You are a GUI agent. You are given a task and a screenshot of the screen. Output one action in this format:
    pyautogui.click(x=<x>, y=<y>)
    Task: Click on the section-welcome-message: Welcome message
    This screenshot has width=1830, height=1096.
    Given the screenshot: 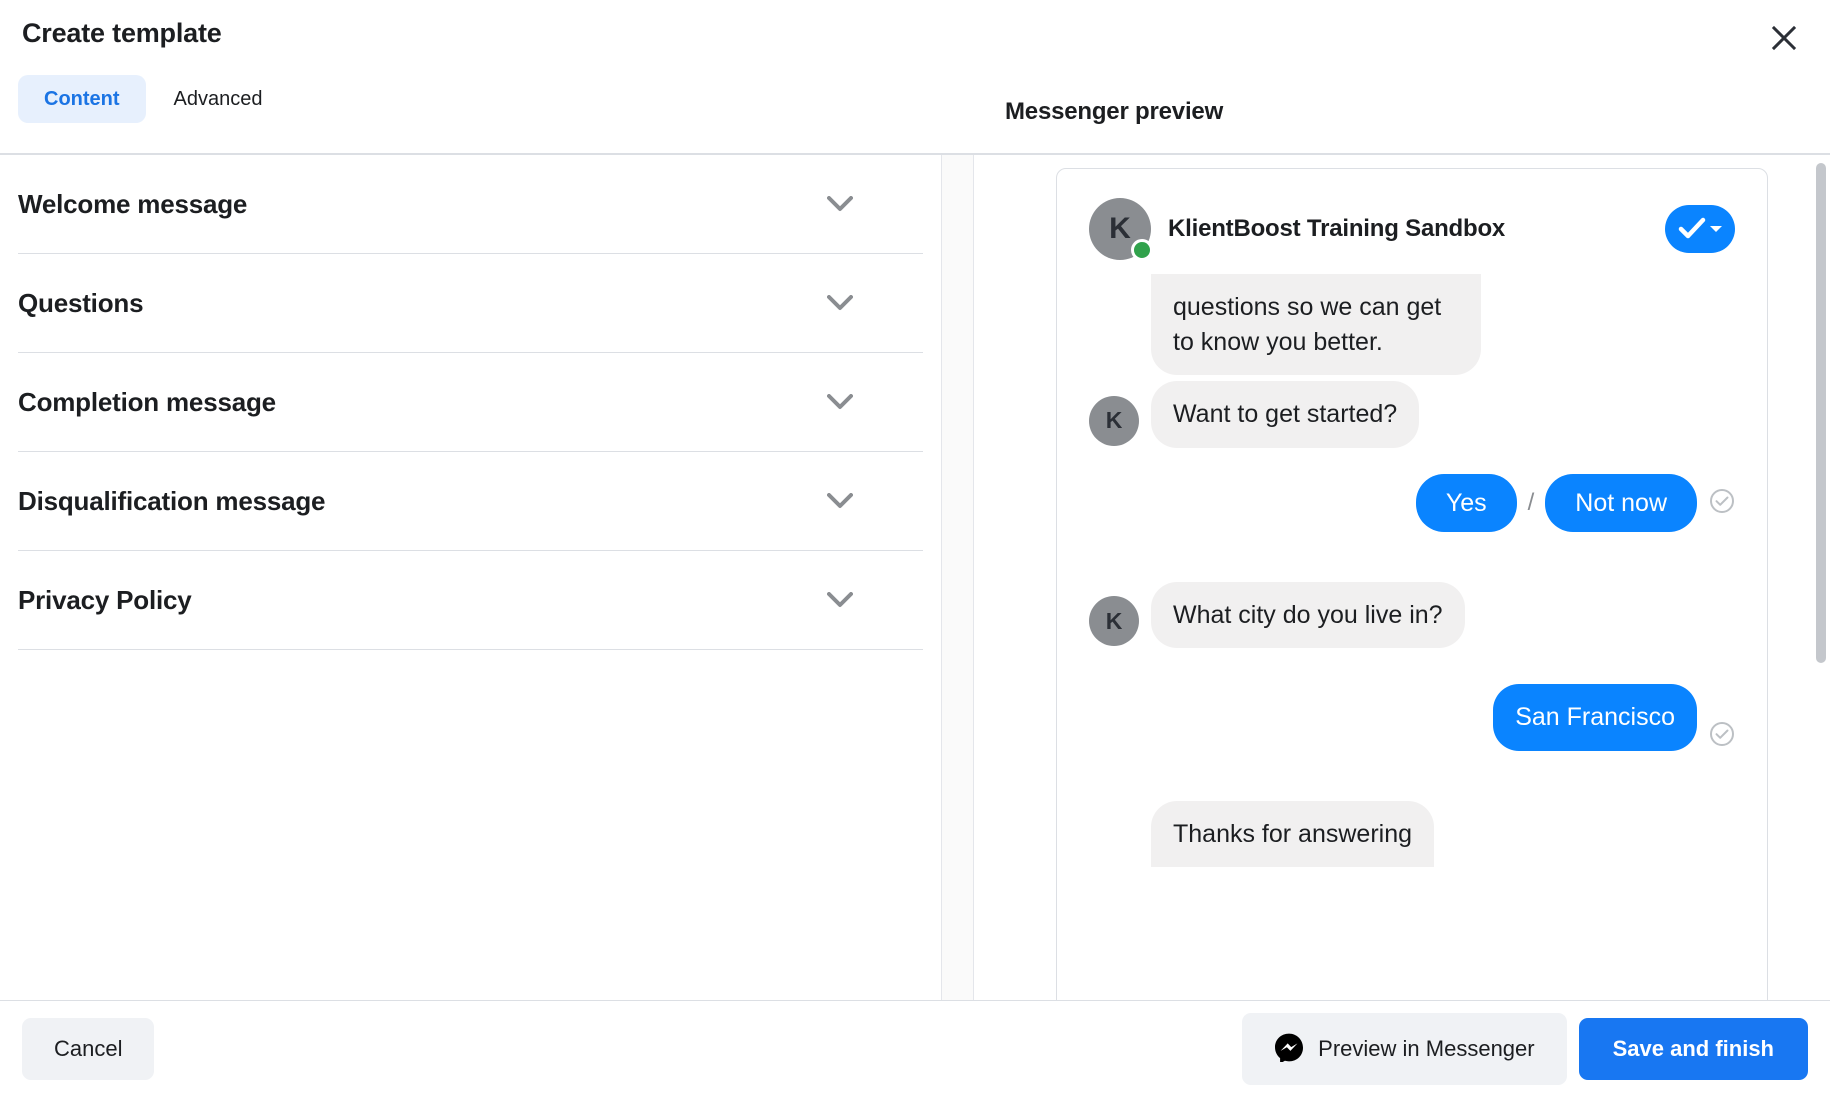 What is the action you would take?
    pyautogui.click(x=470, y=204)
    